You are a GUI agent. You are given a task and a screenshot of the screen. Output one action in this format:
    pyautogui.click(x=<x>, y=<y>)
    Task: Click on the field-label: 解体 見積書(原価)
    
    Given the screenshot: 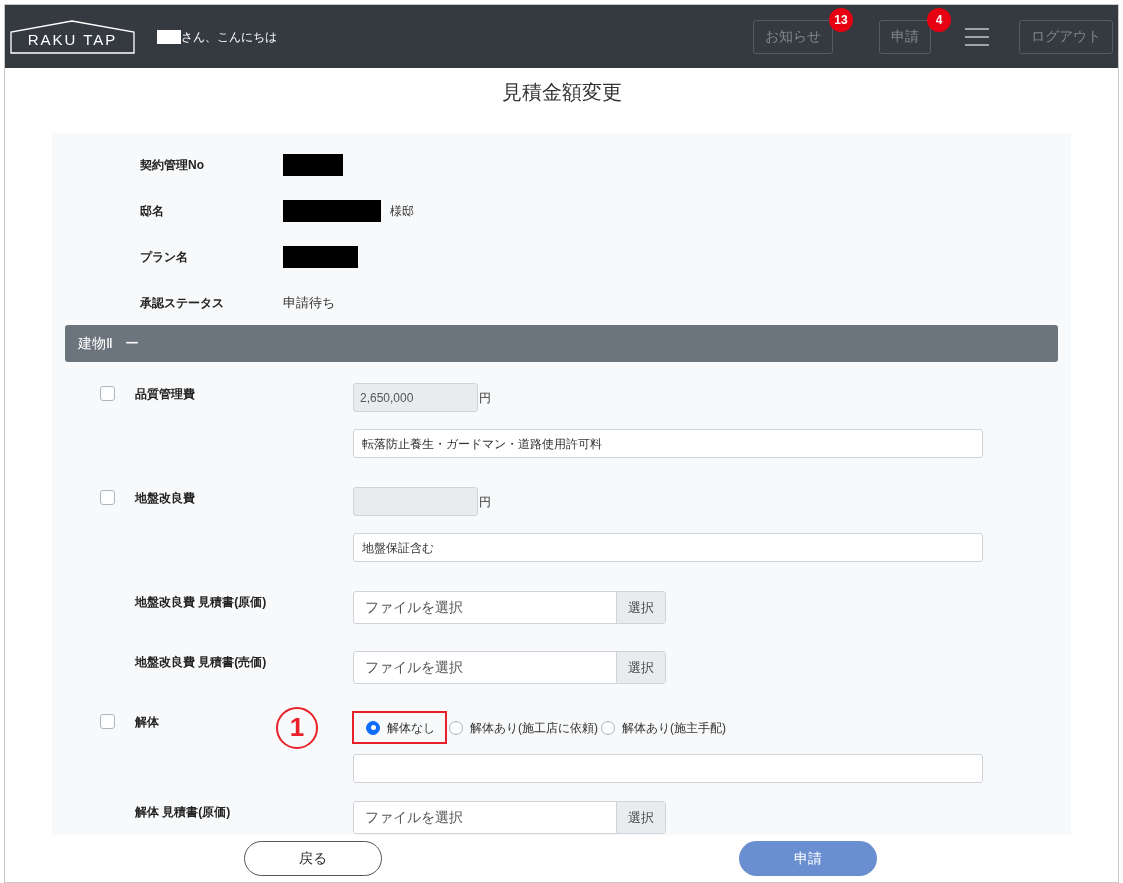 What is the action you would take?
    pyautogui.click(x=183, y=812)
    